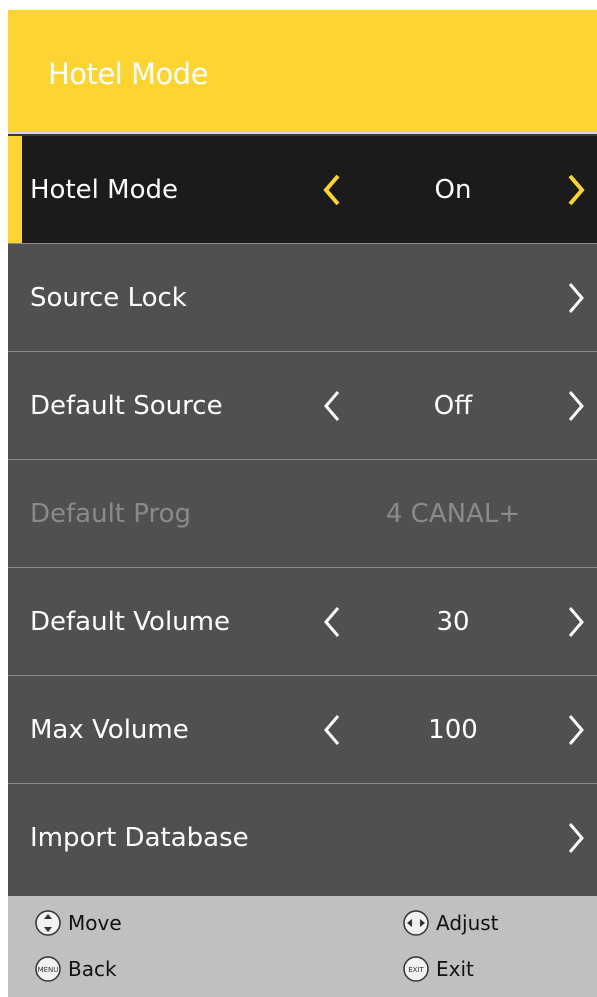  What do you see at coordinates (302, 730) in the screenshot?
I see `menu-row-max-volume: Max Volume 100` at bounding box center [302, 730].